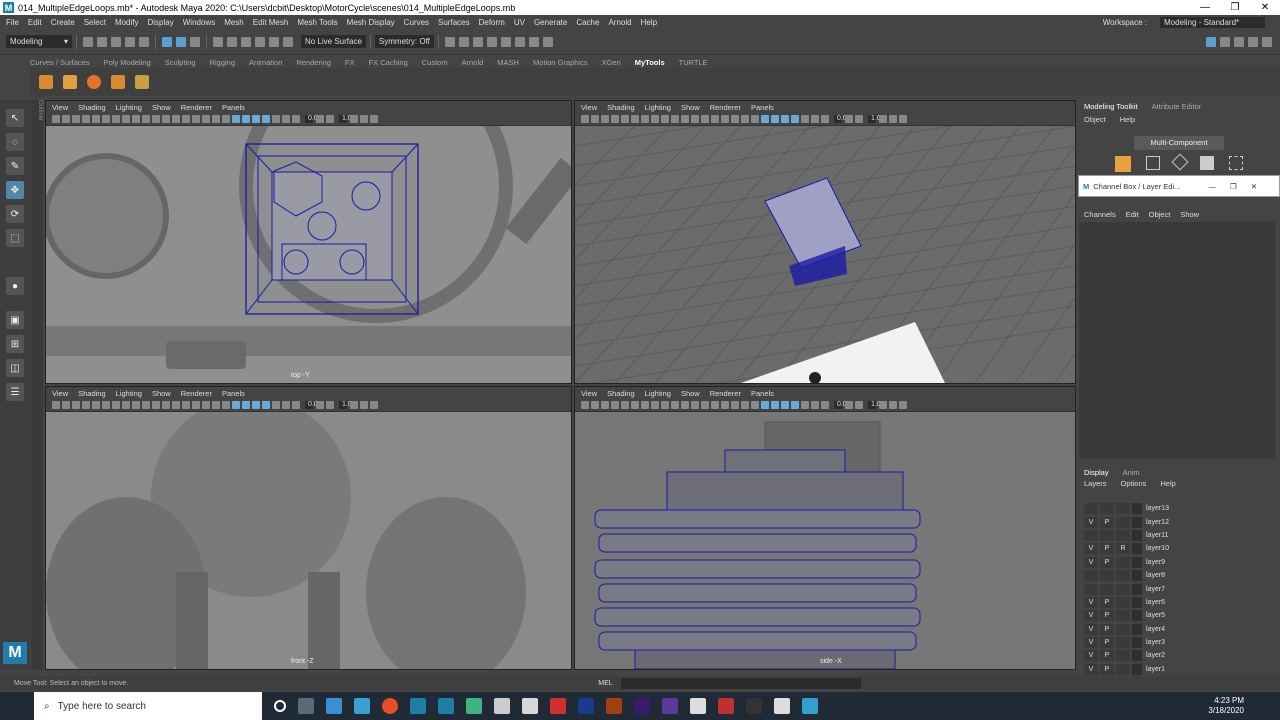 This screenshot has height=720, width=1280. Describe the element at coordinates (1107, 535) in the screenshot. I see `layer-playback-toggle` at that location.